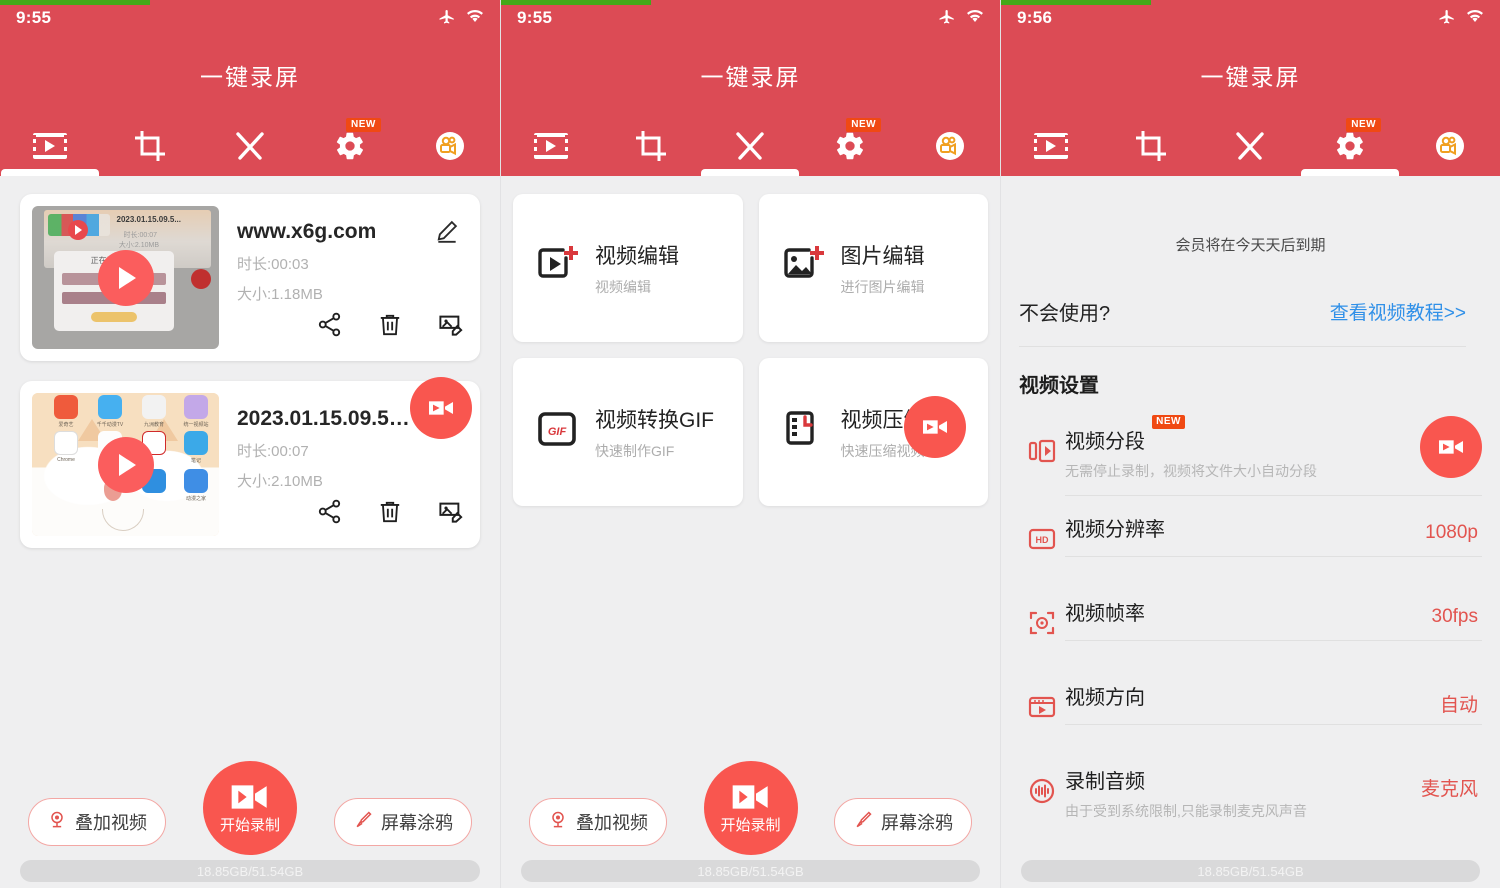 This screenshot has height=888, width=1500. I want to click on tool-card-gif: GIF 视频转换GIF 快速制作GIF, so click(628, 432).